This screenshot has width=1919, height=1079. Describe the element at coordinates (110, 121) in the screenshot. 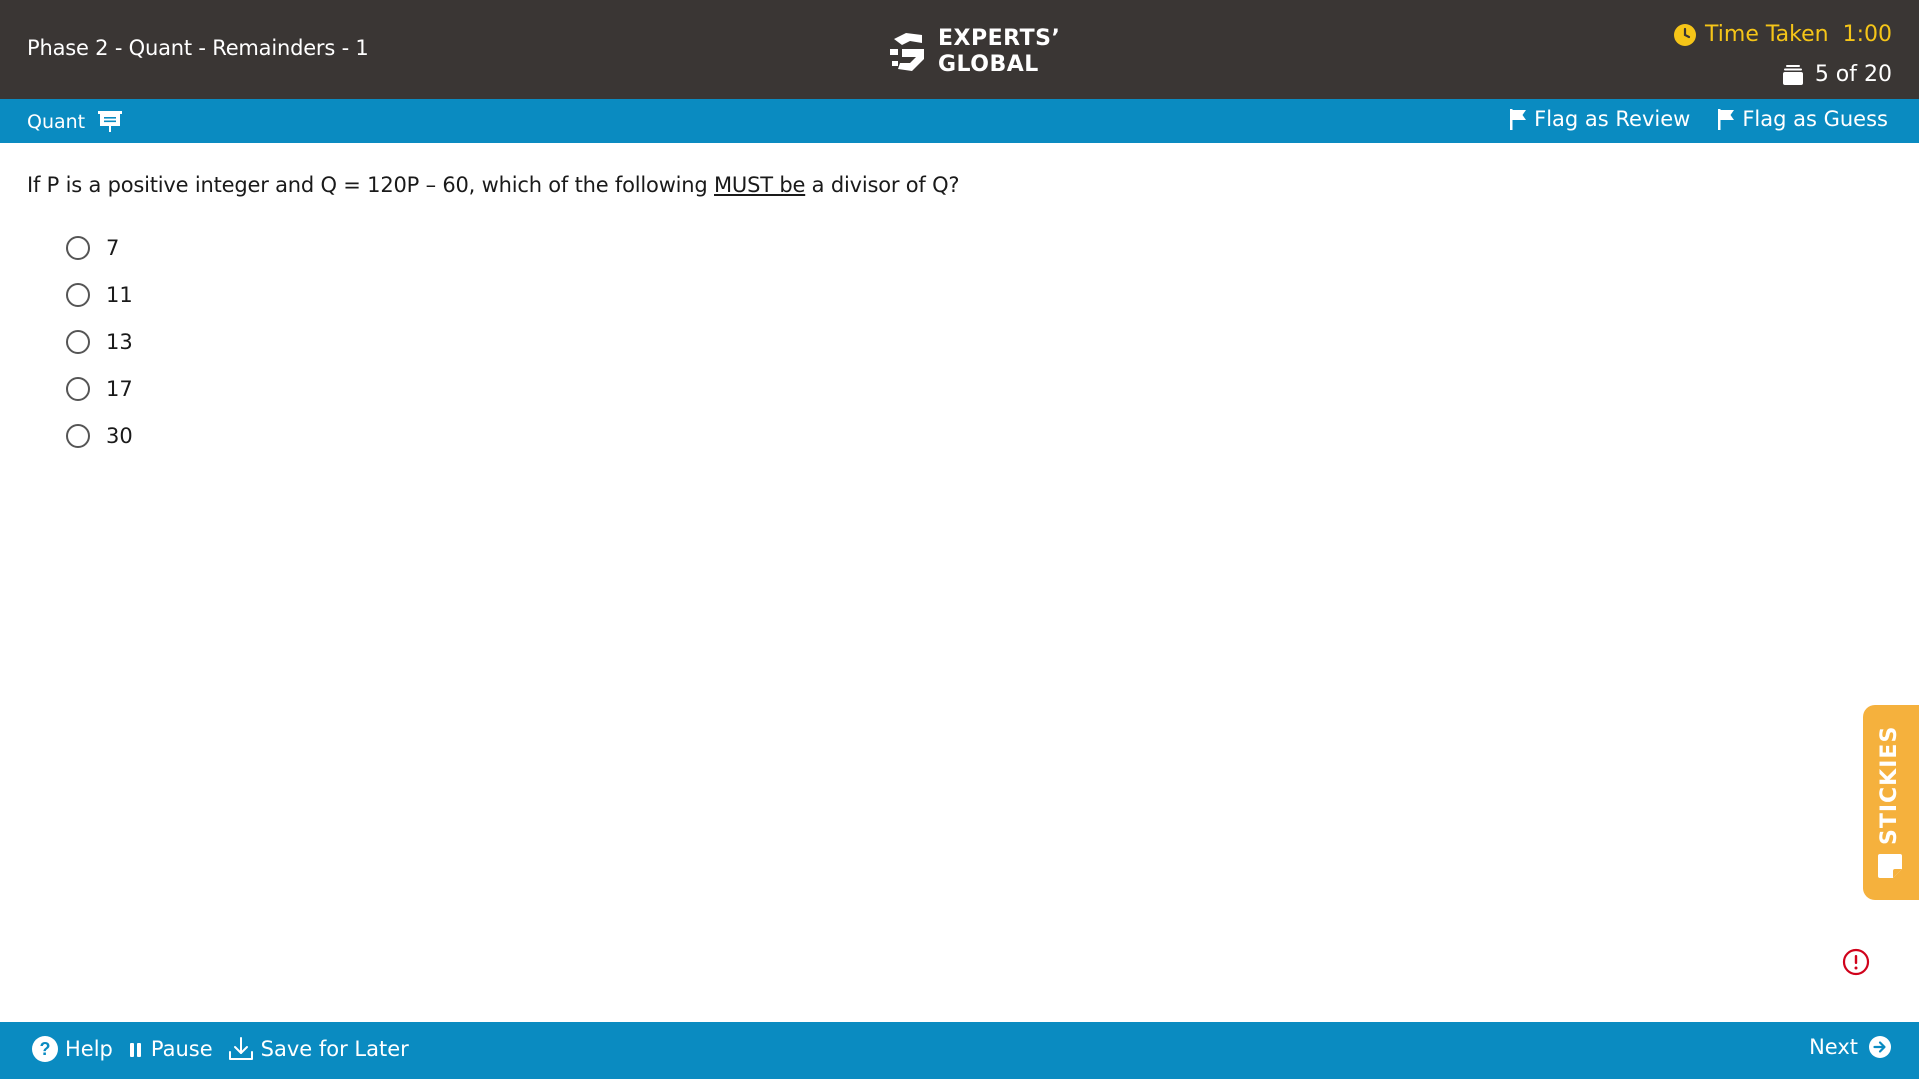

I see `presentation-board-icon` at that location.